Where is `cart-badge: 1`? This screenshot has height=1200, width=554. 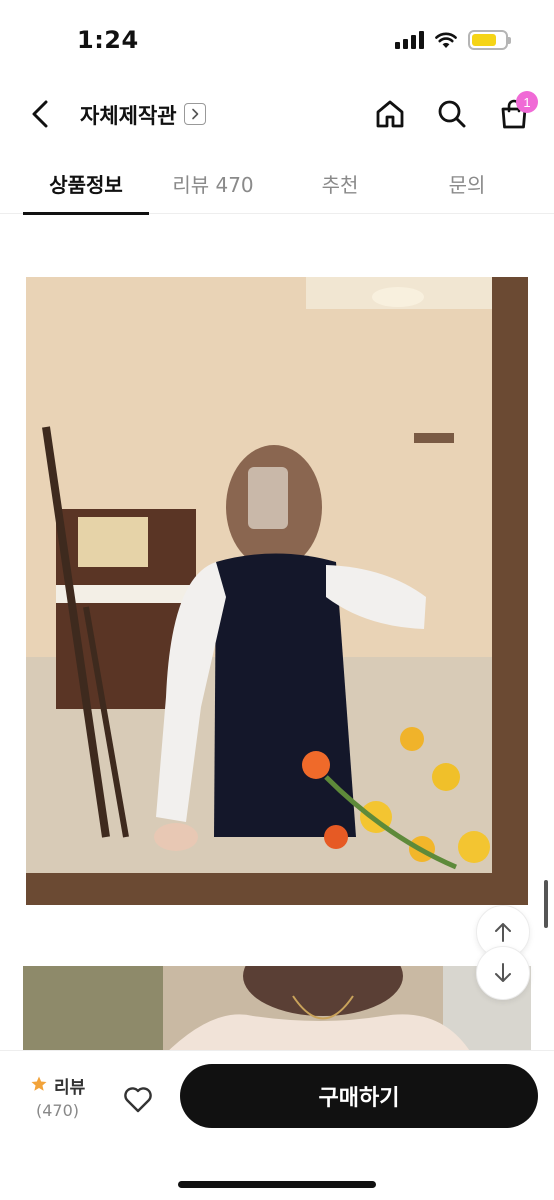
cart-badge: 1 is located at coordinates (527, 102).